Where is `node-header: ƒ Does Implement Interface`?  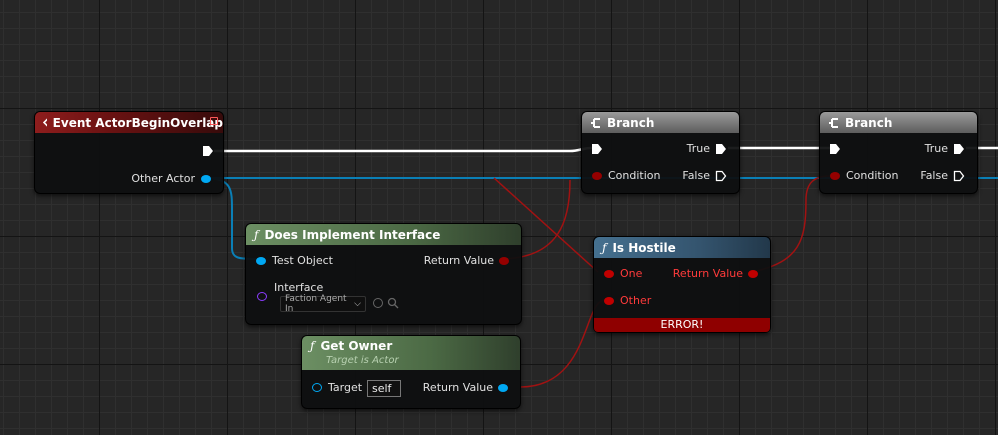
node-header: ƒ Does Implement Interface is located at coordinates (383, 234).